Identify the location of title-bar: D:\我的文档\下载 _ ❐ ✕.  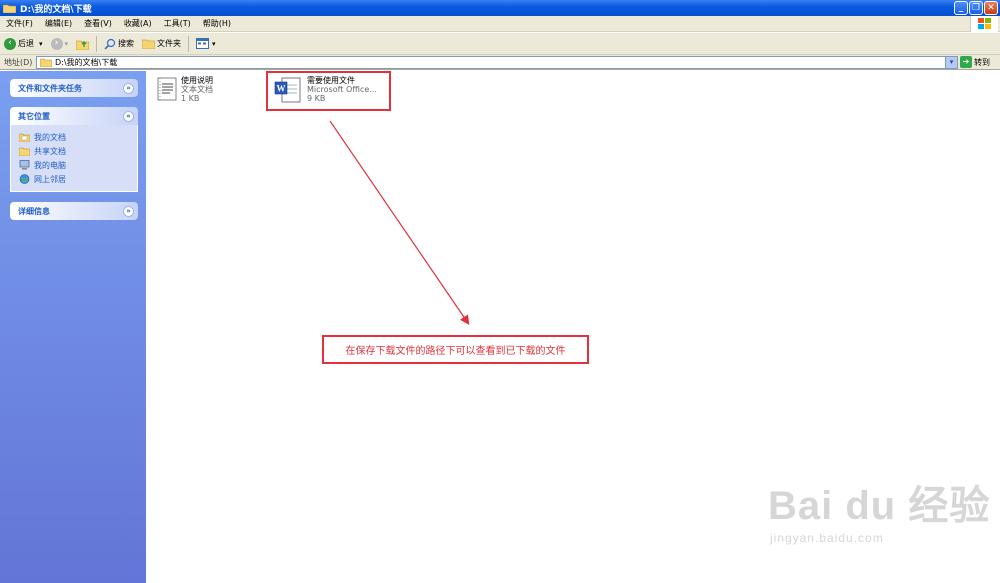
(500, 8).